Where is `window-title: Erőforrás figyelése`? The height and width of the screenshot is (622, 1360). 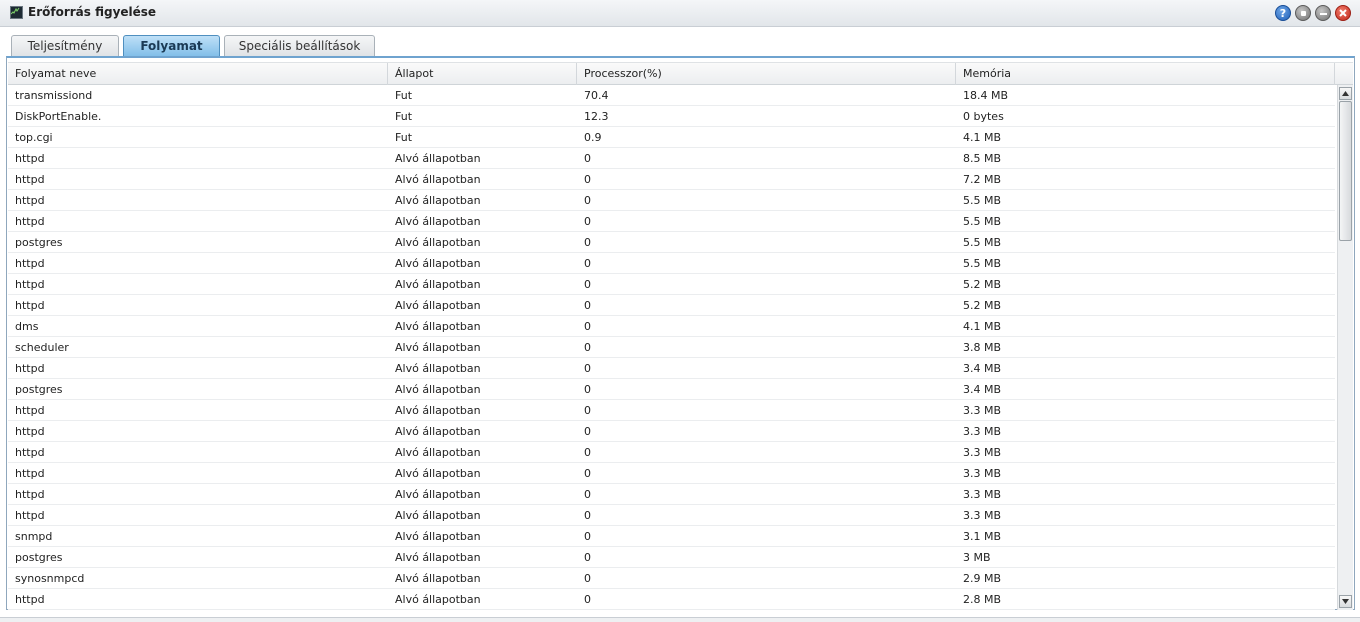
window-title: Erőforrás figyelése is located at coordinates (92, 12).